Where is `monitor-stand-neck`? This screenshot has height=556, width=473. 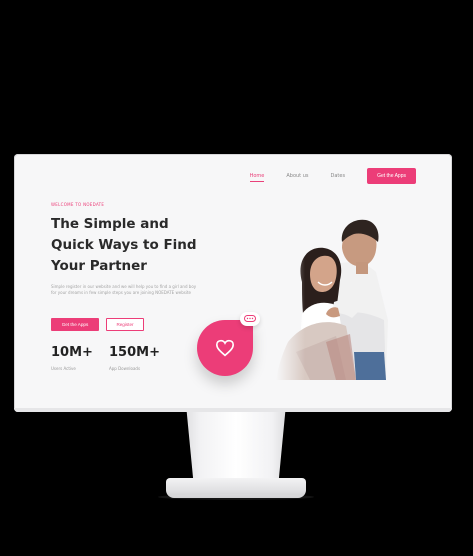 monitor-stand-neck is located at coordinates (236, 447).